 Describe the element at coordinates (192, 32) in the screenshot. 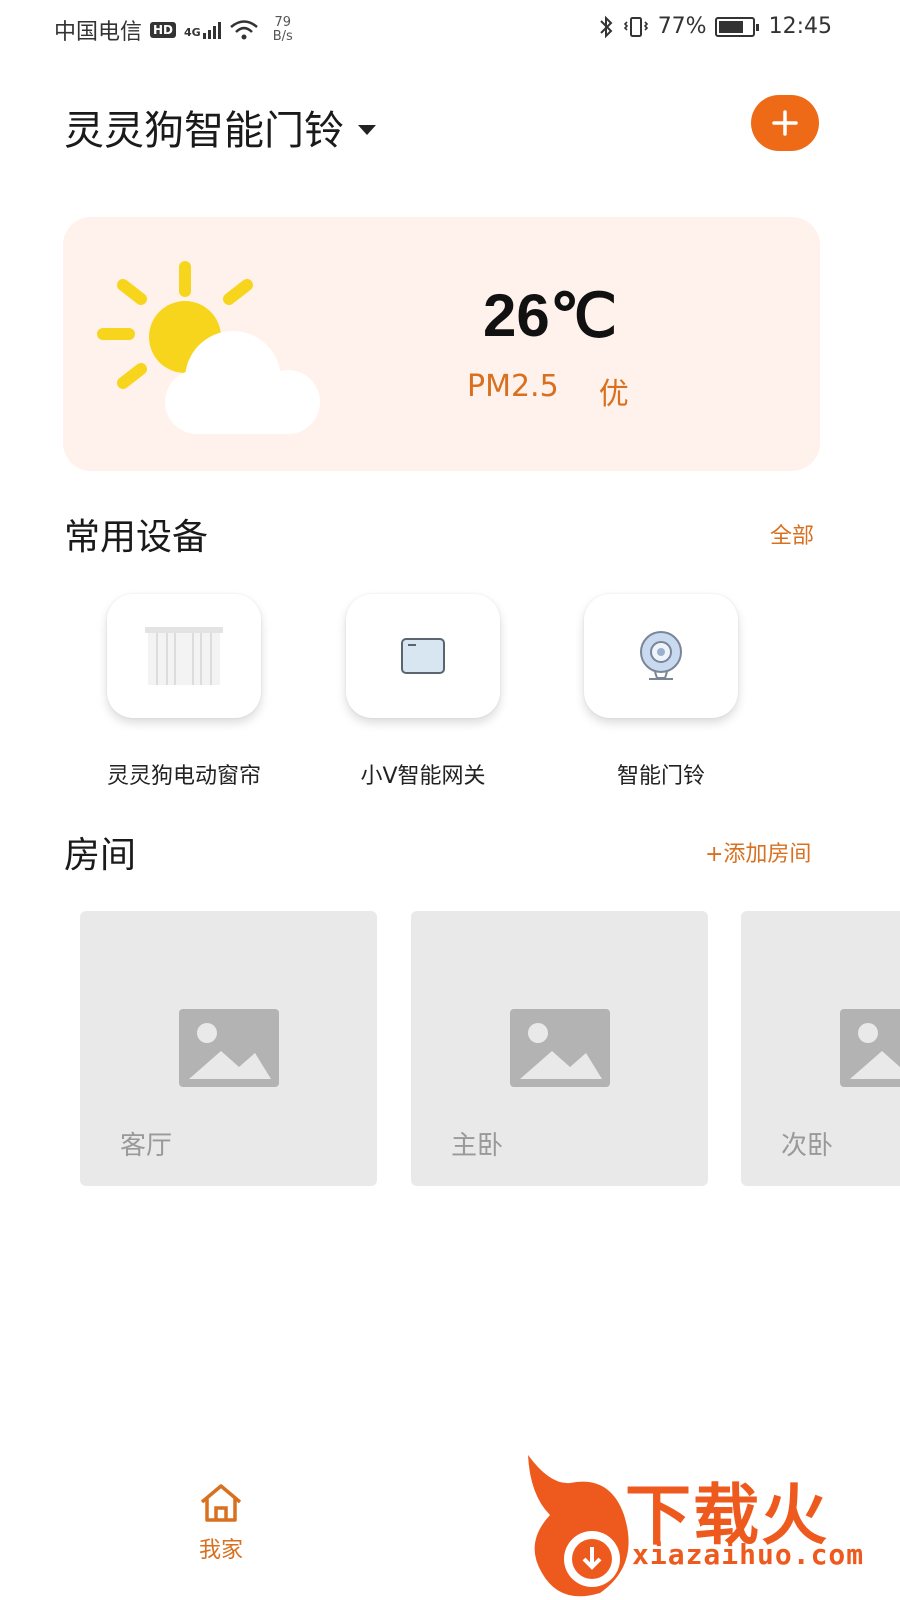

I see `net-type: 4G` at that location.